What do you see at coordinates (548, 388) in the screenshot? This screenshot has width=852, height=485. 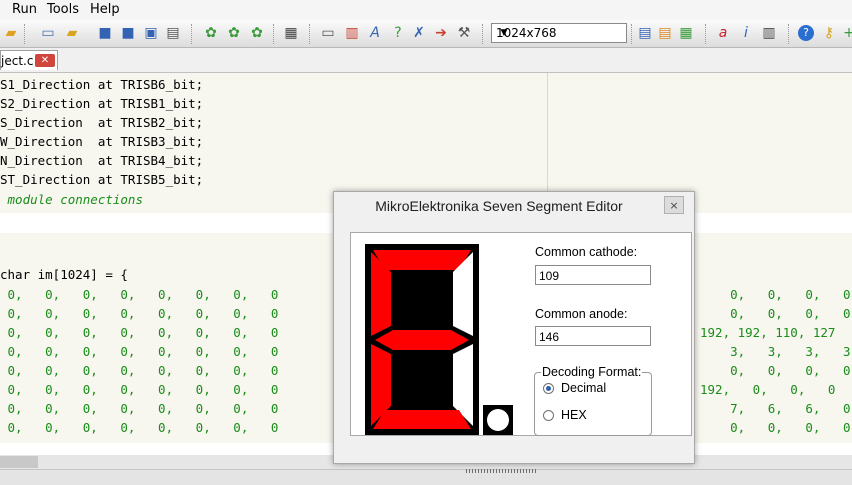 I see `decimal-radio` at bounding box center [548, 388].